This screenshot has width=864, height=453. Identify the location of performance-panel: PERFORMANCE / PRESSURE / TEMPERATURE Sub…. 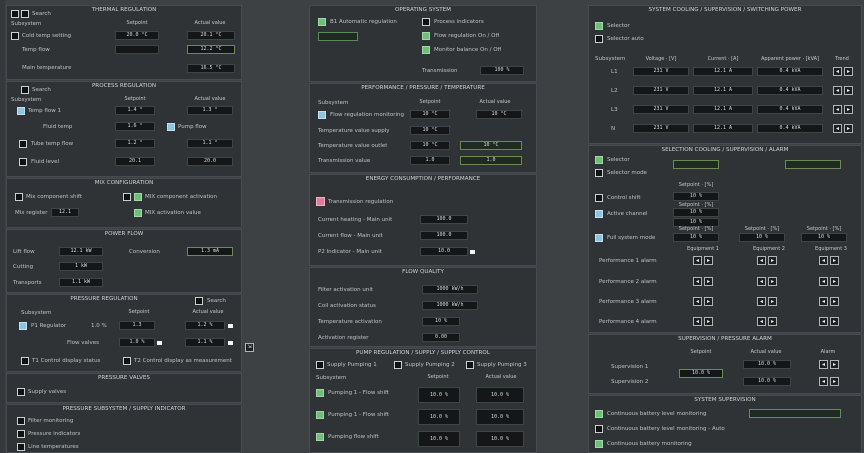
(423, 128).